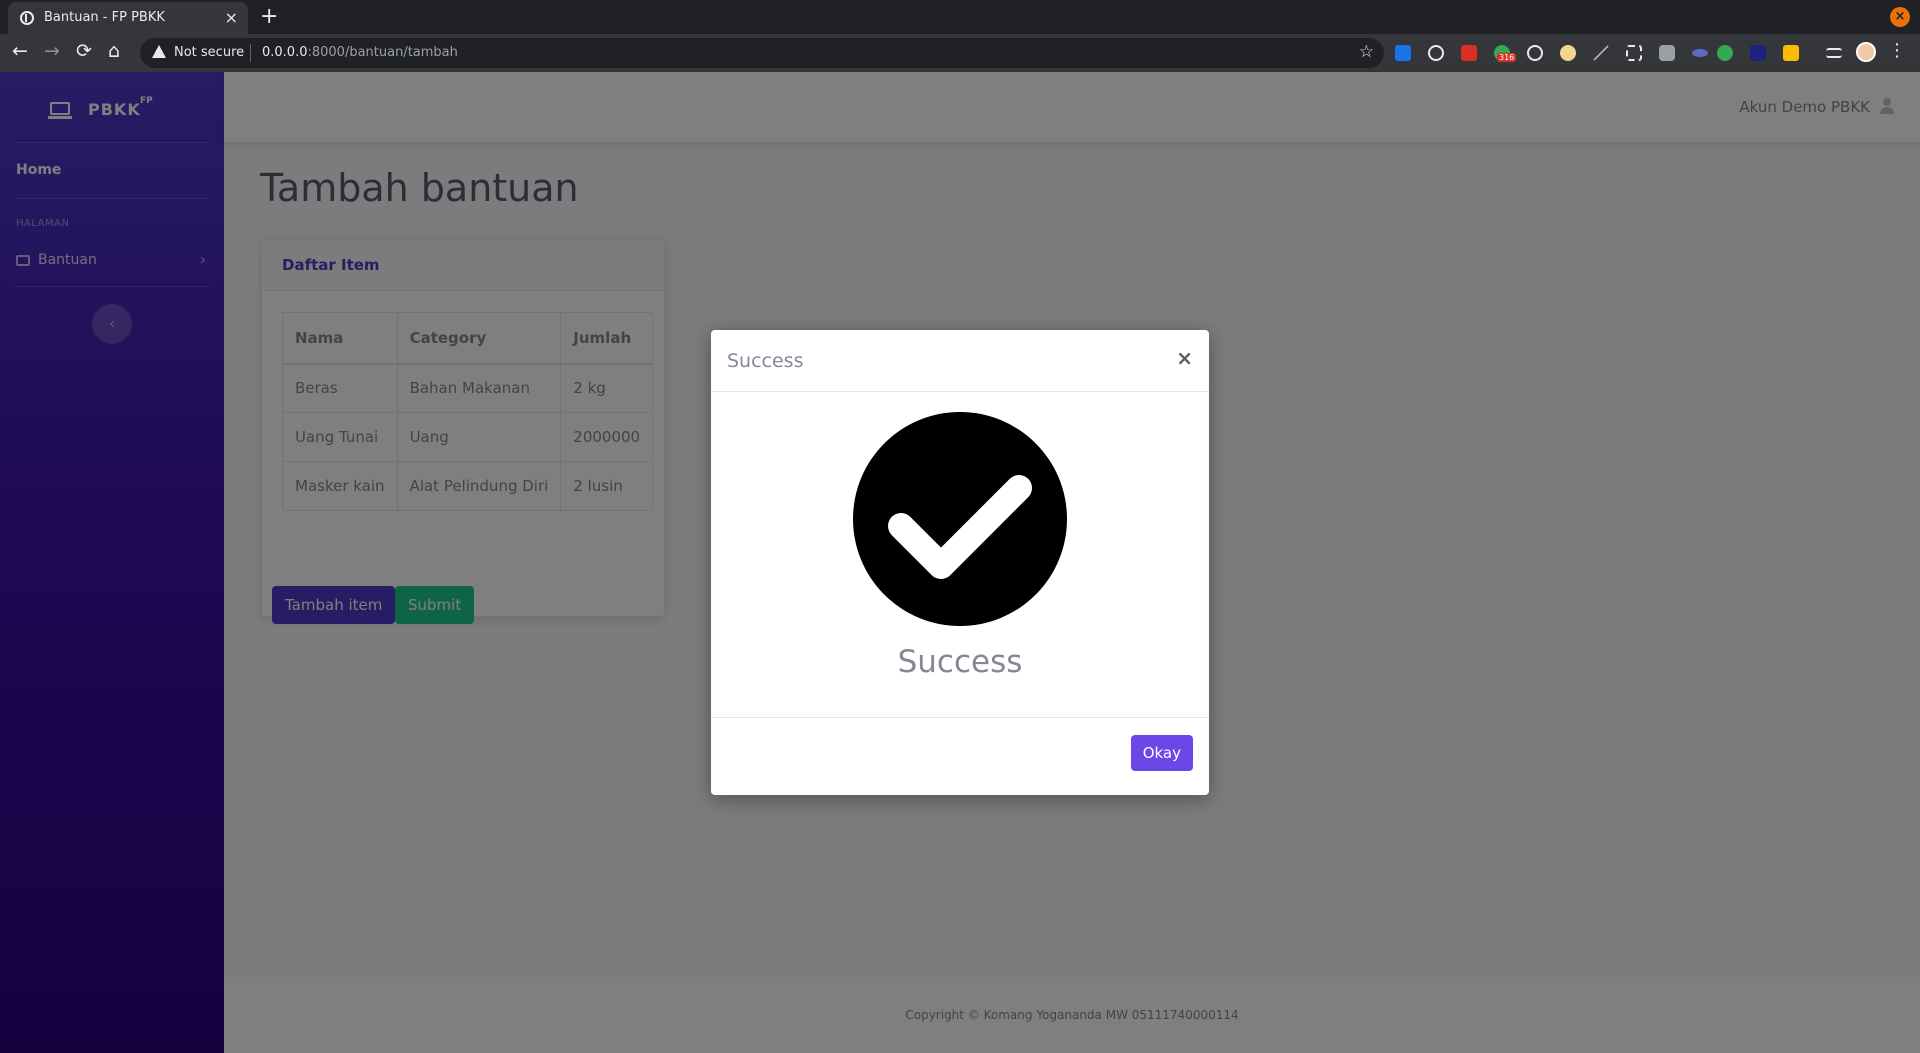  I want to click on modal-footer: Okay, so click(960, 756).